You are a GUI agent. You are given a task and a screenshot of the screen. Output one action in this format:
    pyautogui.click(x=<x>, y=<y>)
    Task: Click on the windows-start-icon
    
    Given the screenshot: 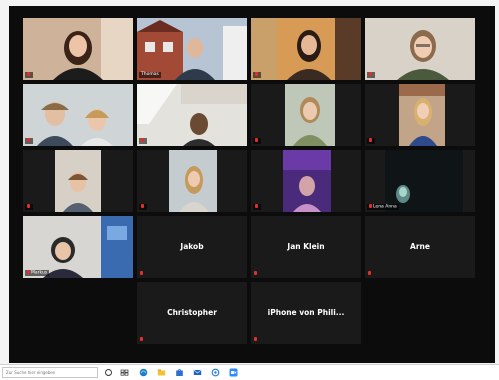 What is the action you would take?
    pyautogui.click(x=124, y=372)
    